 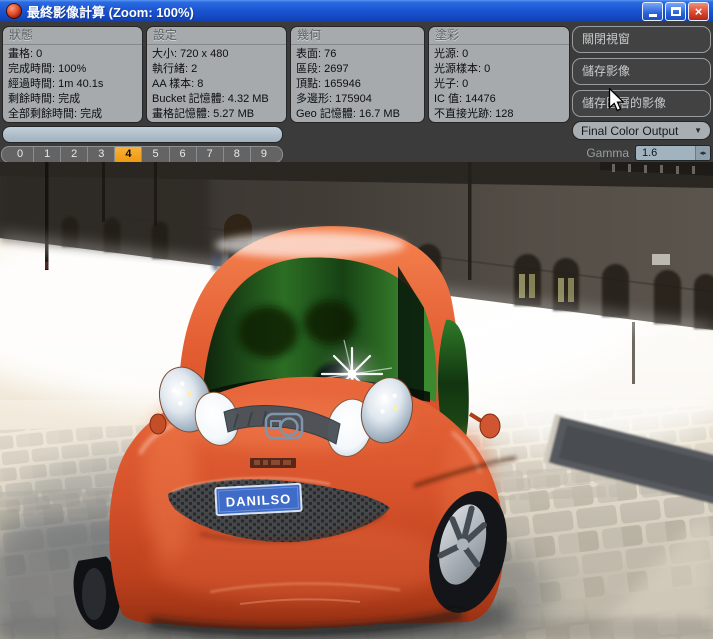 I want to click on chevron-down-icon: ▼, so click(x=698, y=130).